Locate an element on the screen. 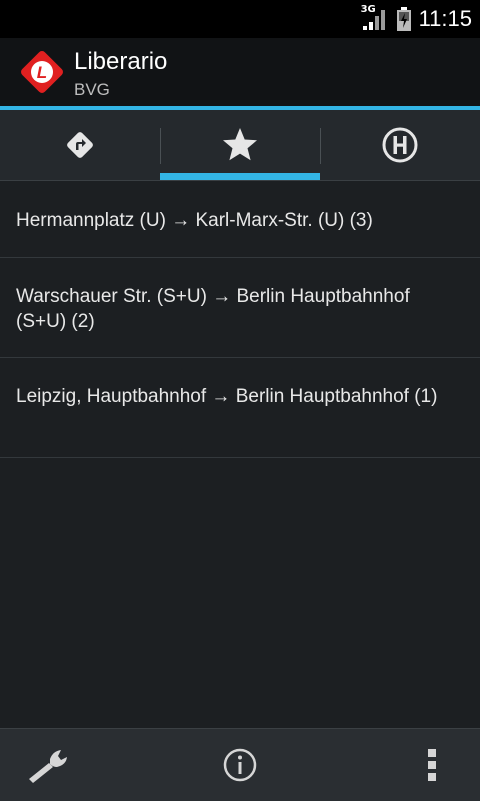  about-button is located at coordinates (240, 765).